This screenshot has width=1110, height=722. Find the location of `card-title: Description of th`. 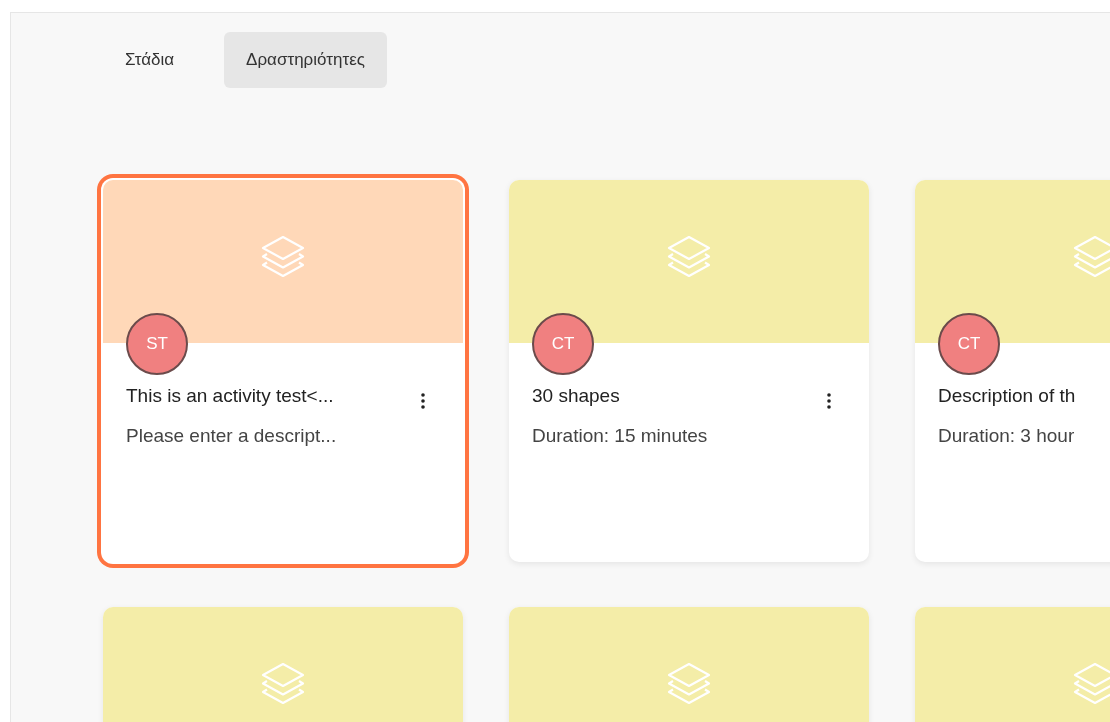

card-title: Description of th is located at coordinates (1007, 396).